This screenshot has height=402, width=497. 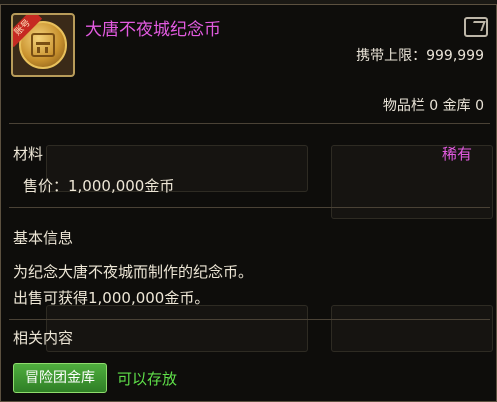 I want to click on item-icon-frame: 账号, so click(x=43, y=45).